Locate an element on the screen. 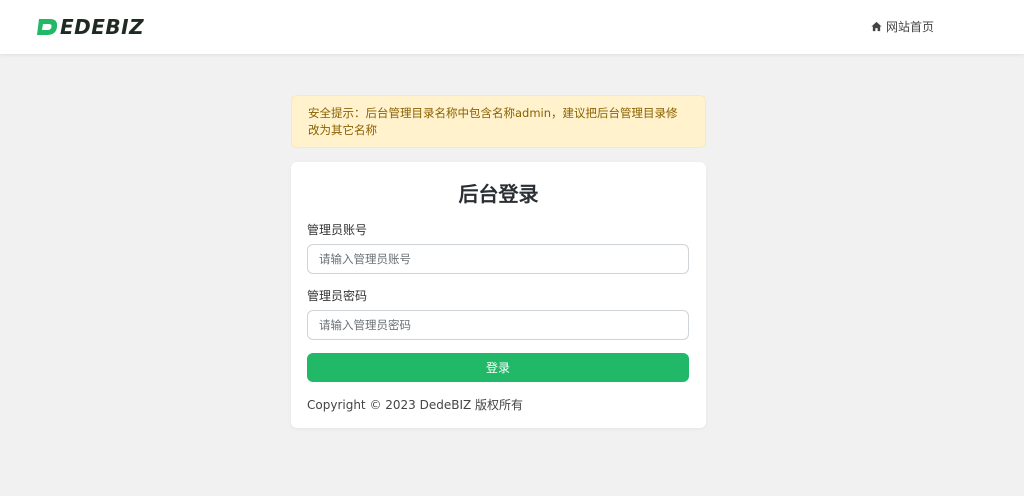 Image resolution: width=1024 pixels, height=496 pixels. dedebiz-logo: EDEBIZ is located at coordinates (90, 27).